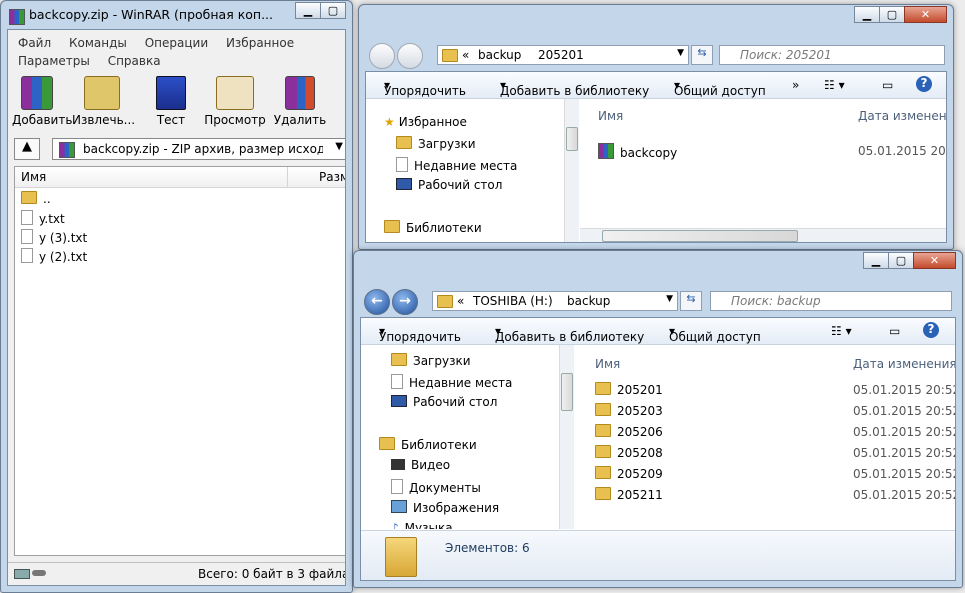  Describe the element at coordinates (98, 43) in the screenshot. I see `menu-commands: Команды` at that location.